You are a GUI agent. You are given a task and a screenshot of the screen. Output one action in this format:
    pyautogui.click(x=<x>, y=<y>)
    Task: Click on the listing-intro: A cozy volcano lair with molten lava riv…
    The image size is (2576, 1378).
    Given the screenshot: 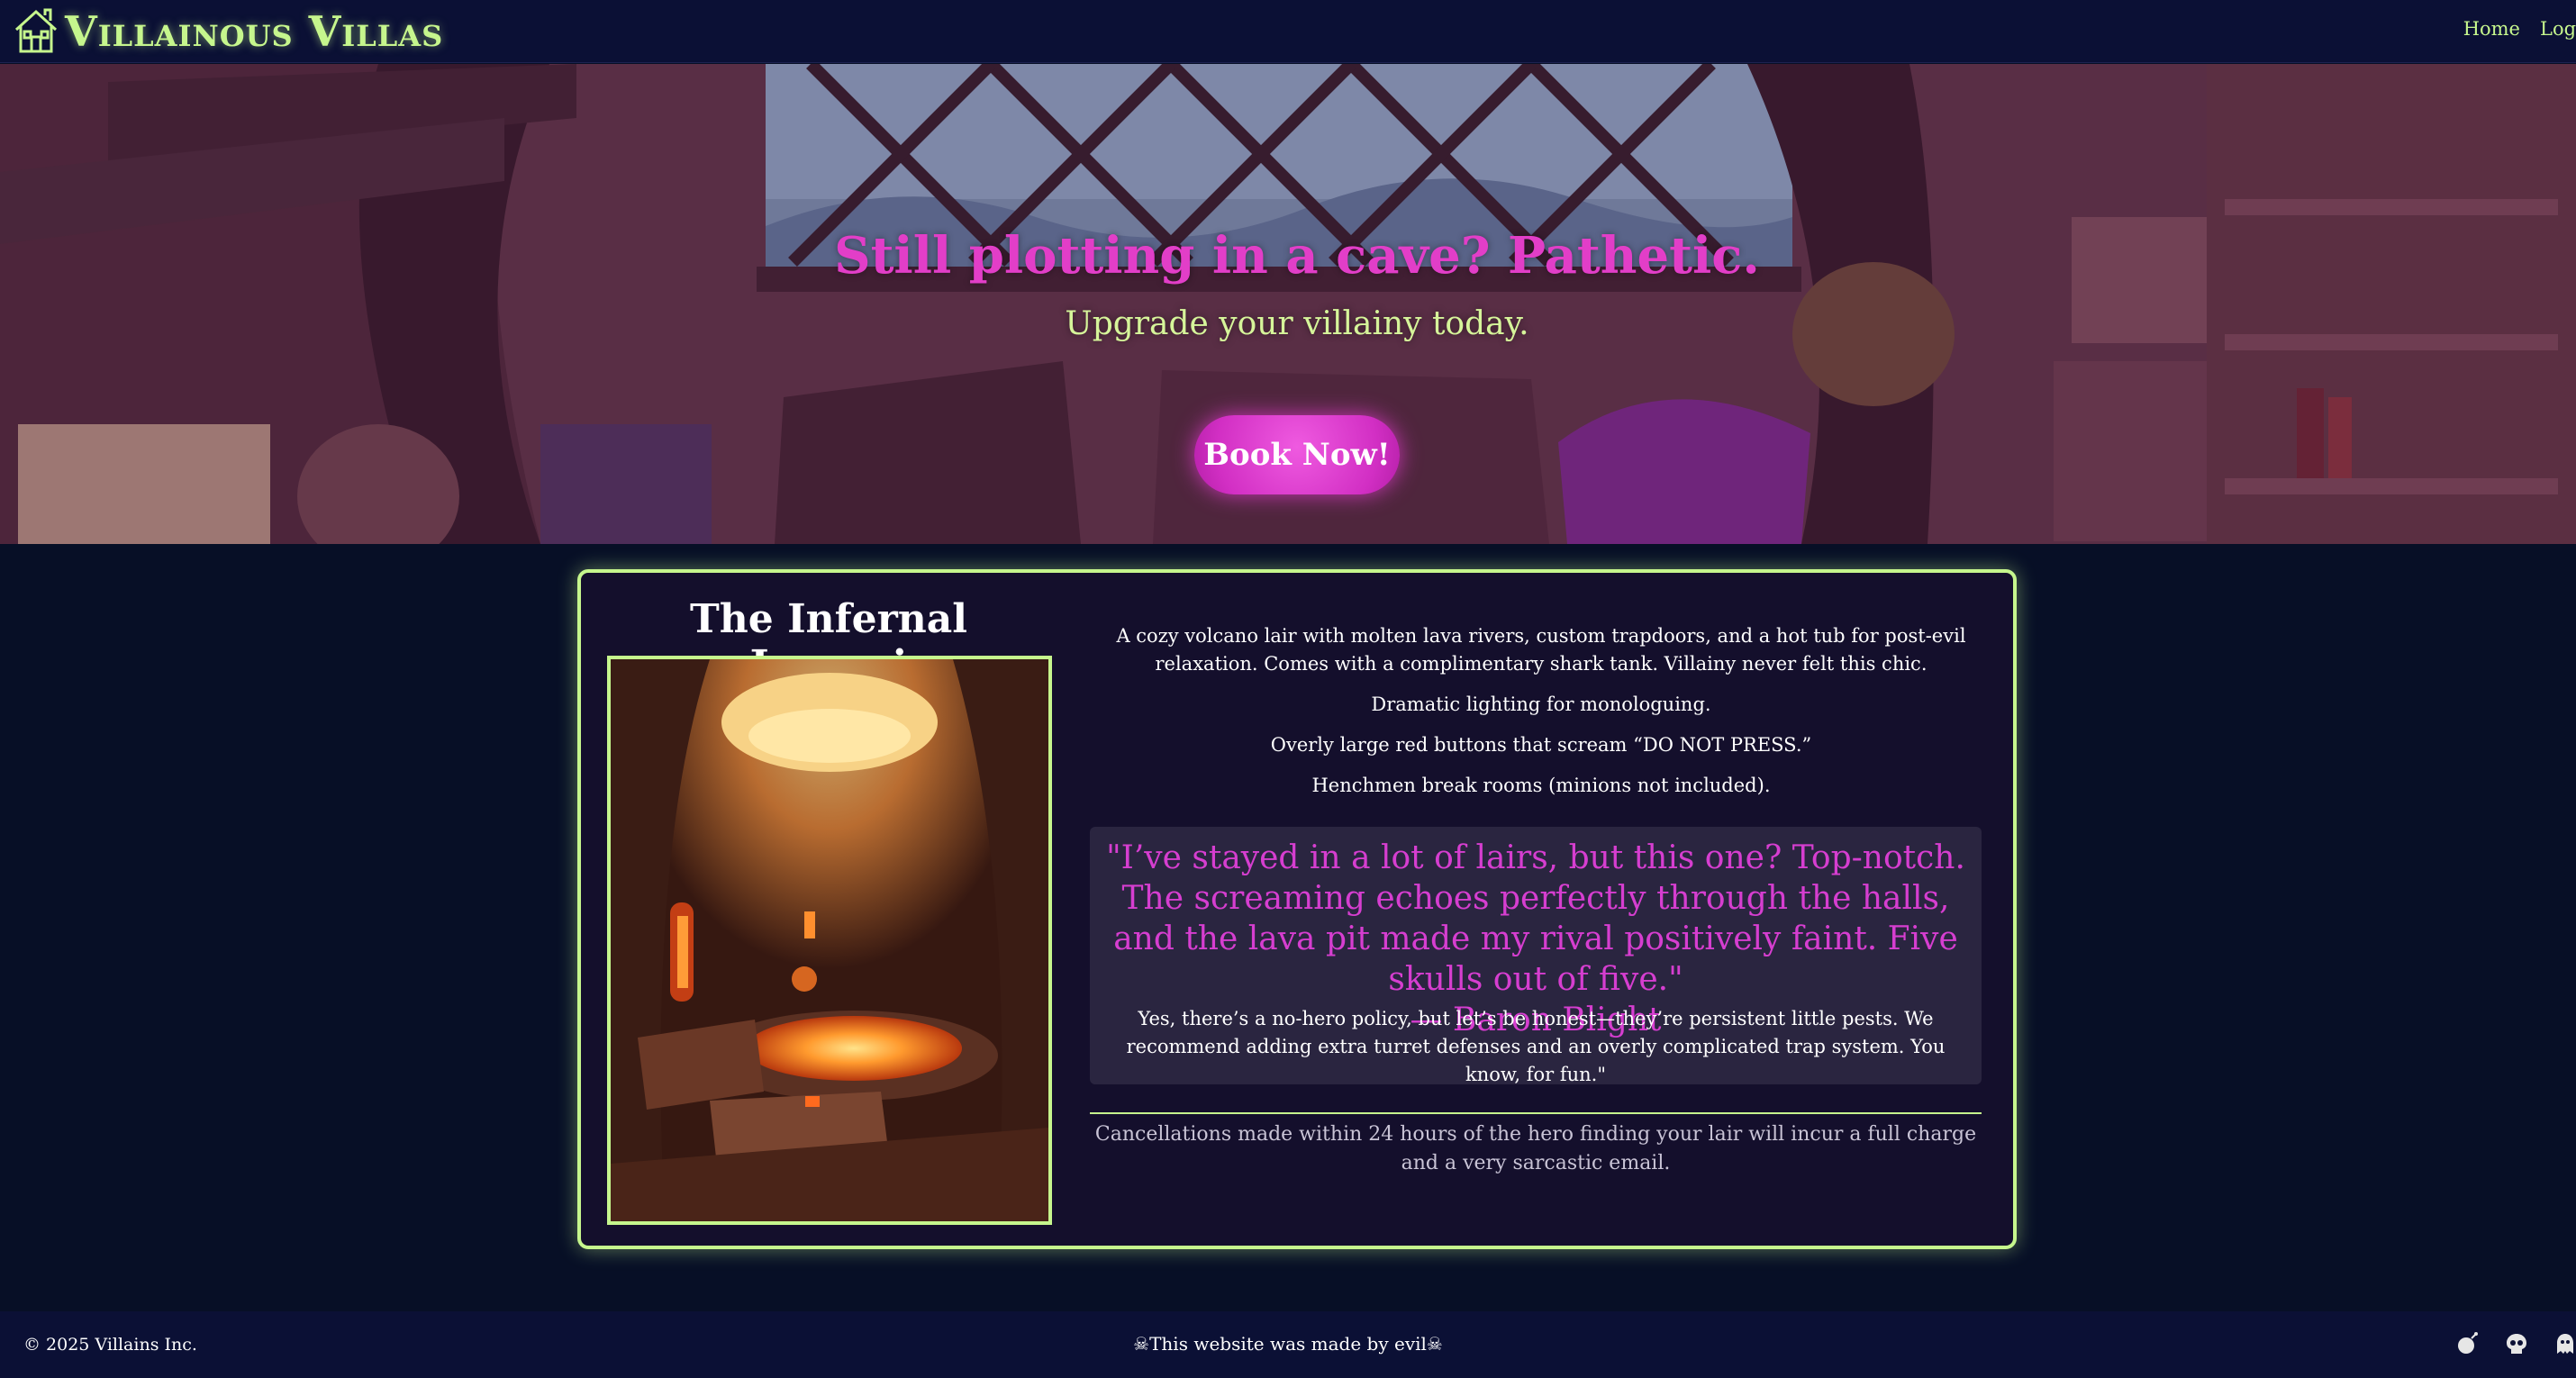 What is the action you would take?
    pyautogui.click(x=1541, y=650)
    